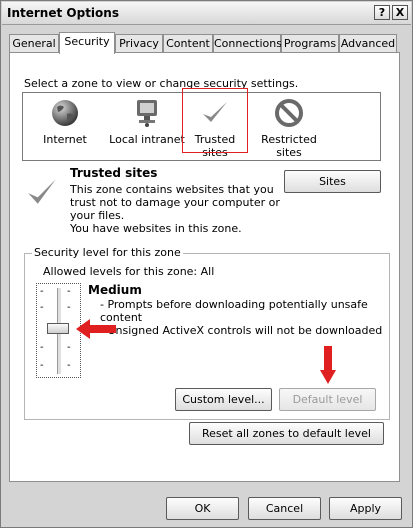  What do you see at coordinates (400, 12) in the screenshot?
I see `close-button: X` at bounding box center [400, 12].